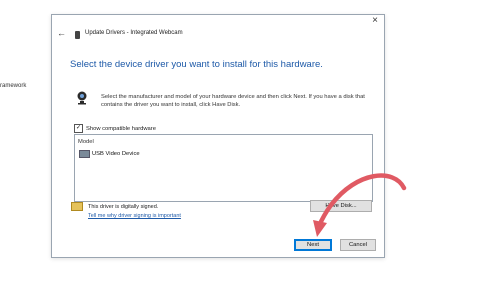 The width and height of the screenshot is (500, 297). Describe the element at coordinates (116, 154) in the screenshot. I see `list-item-label: USB Video Device` at that location.